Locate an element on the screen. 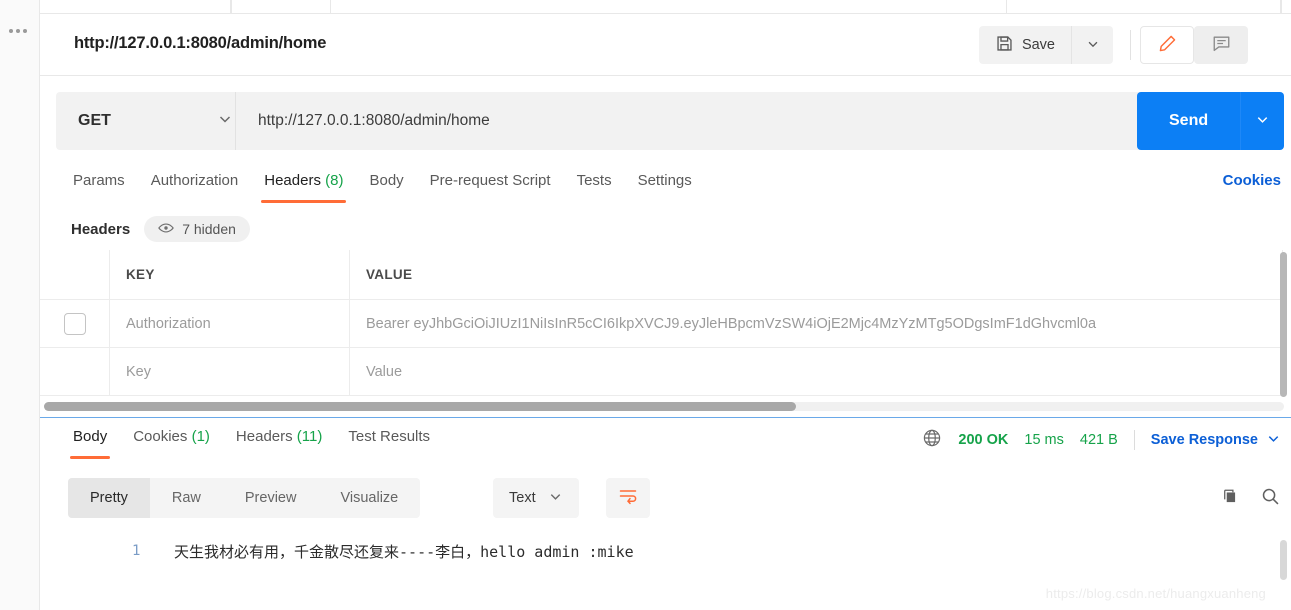 This screenshot has height=610, width=1291. view-raw: Raw is located at coordinates (186, 498).